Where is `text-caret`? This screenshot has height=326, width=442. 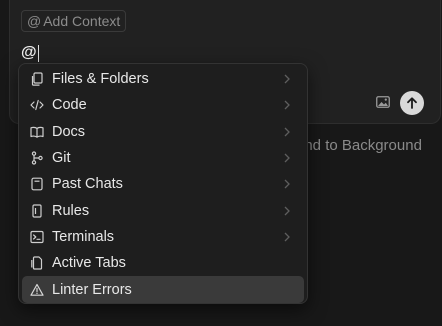 text-caret is located at coordinates (38, 53).